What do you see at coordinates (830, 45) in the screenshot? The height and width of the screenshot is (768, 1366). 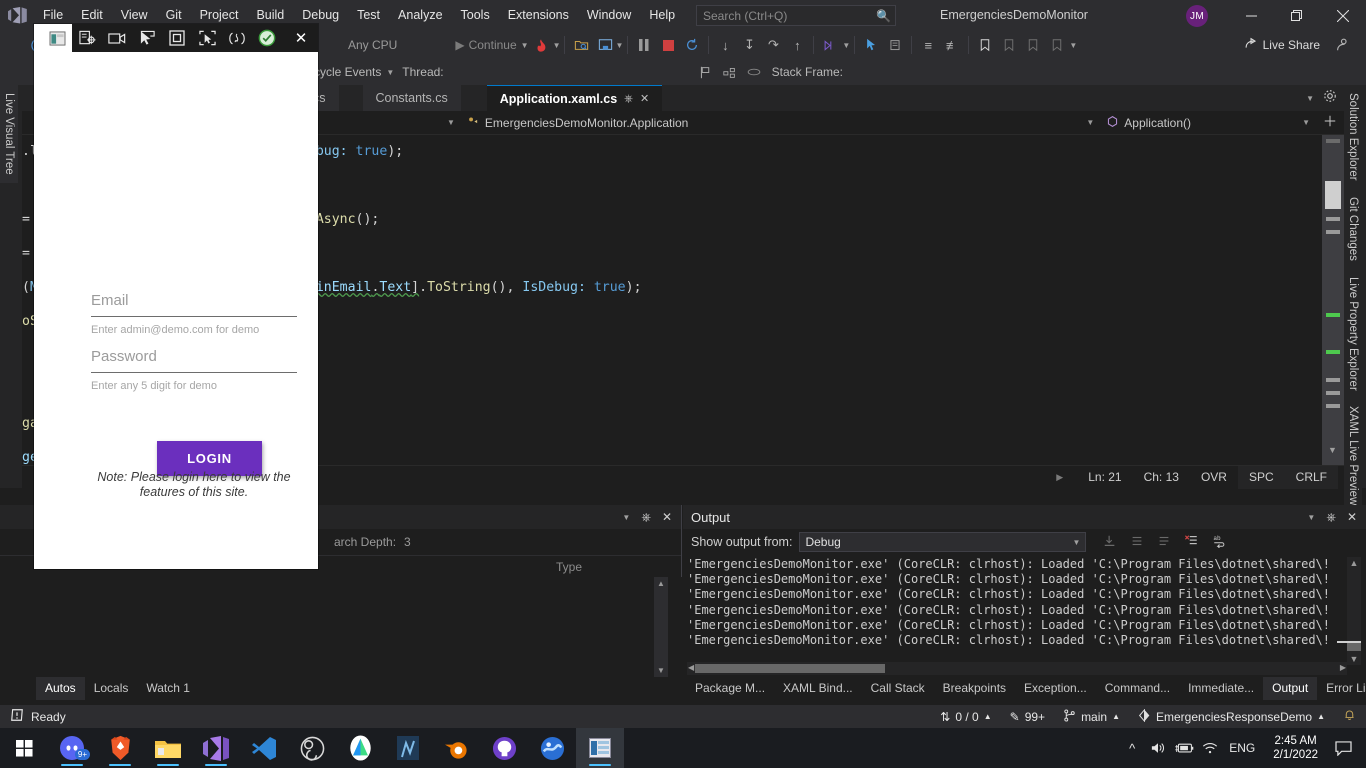 I see `show-next-statement-icon` at bounding box center [830, 45].